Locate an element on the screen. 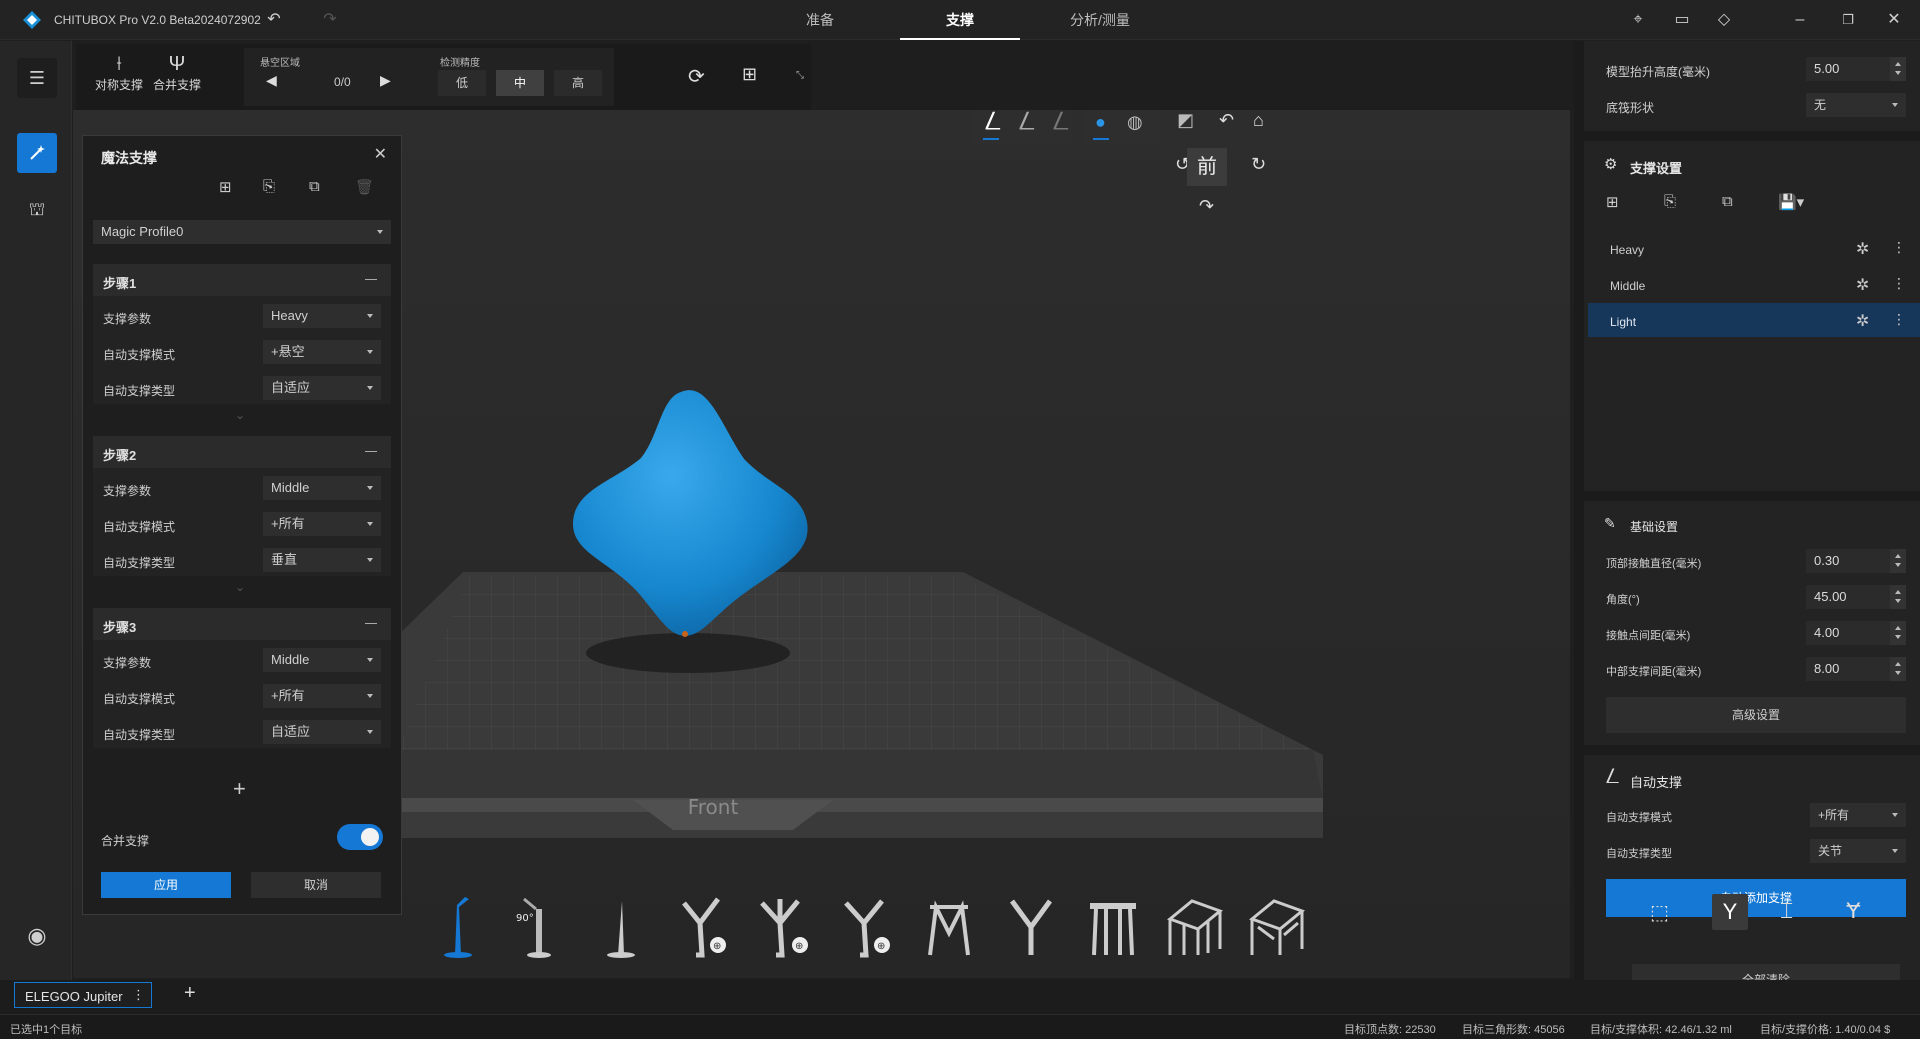 The height and width of the screenshot is (1039, 1920). network-icon: ⌖ is located at coordinates (1638, 20).